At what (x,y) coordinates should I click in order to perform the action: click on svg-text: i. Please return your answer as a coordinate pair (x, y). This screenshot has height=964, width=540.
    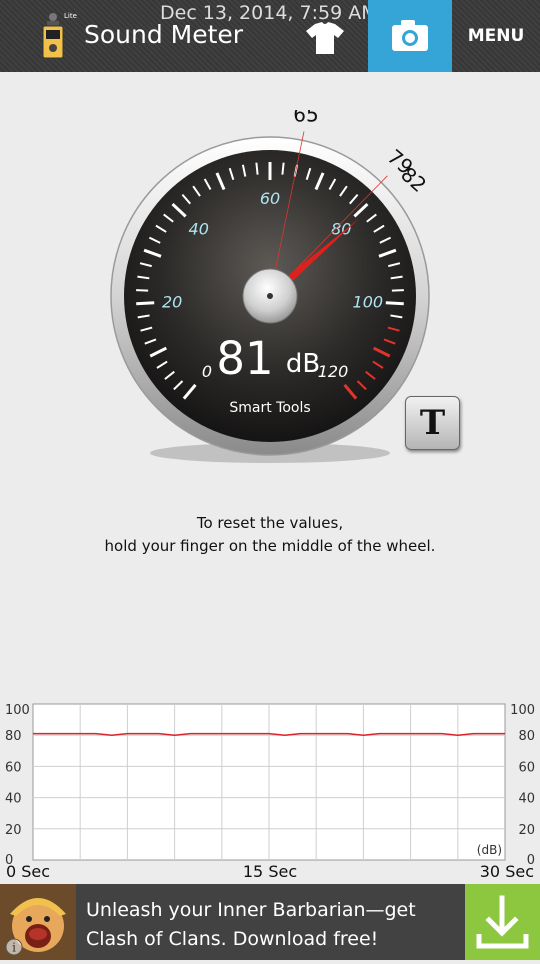
    Looking at the image, I should click on (14, 948).